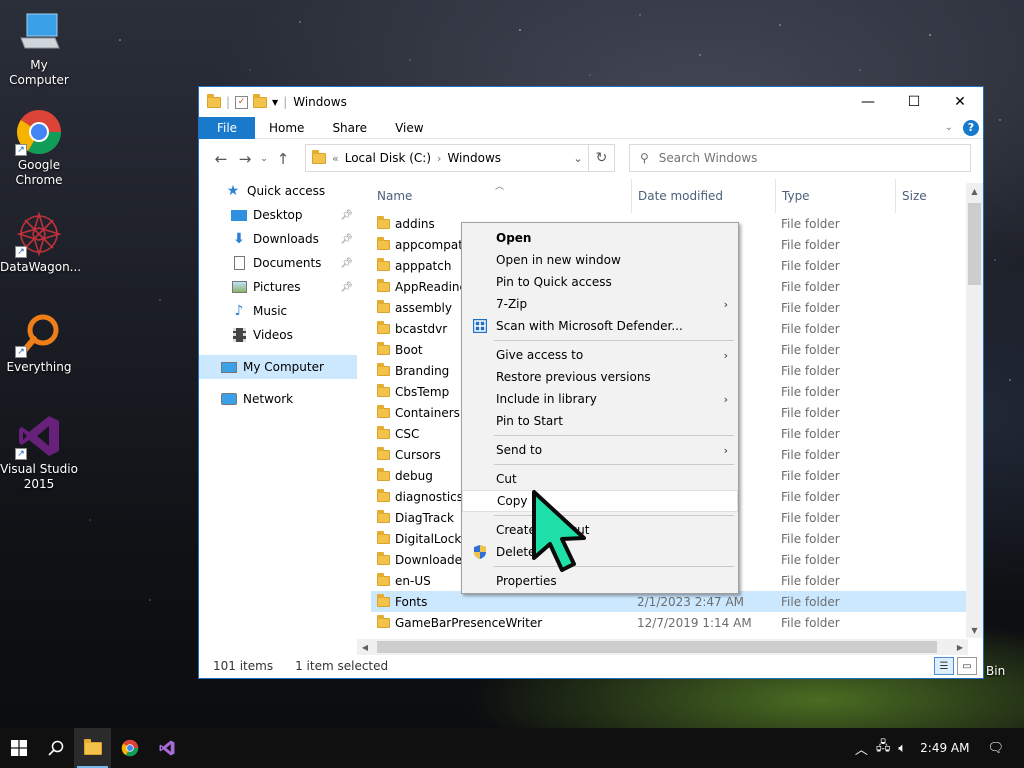  I want to click on vertical-scroll-thumb, so click(974, 244).